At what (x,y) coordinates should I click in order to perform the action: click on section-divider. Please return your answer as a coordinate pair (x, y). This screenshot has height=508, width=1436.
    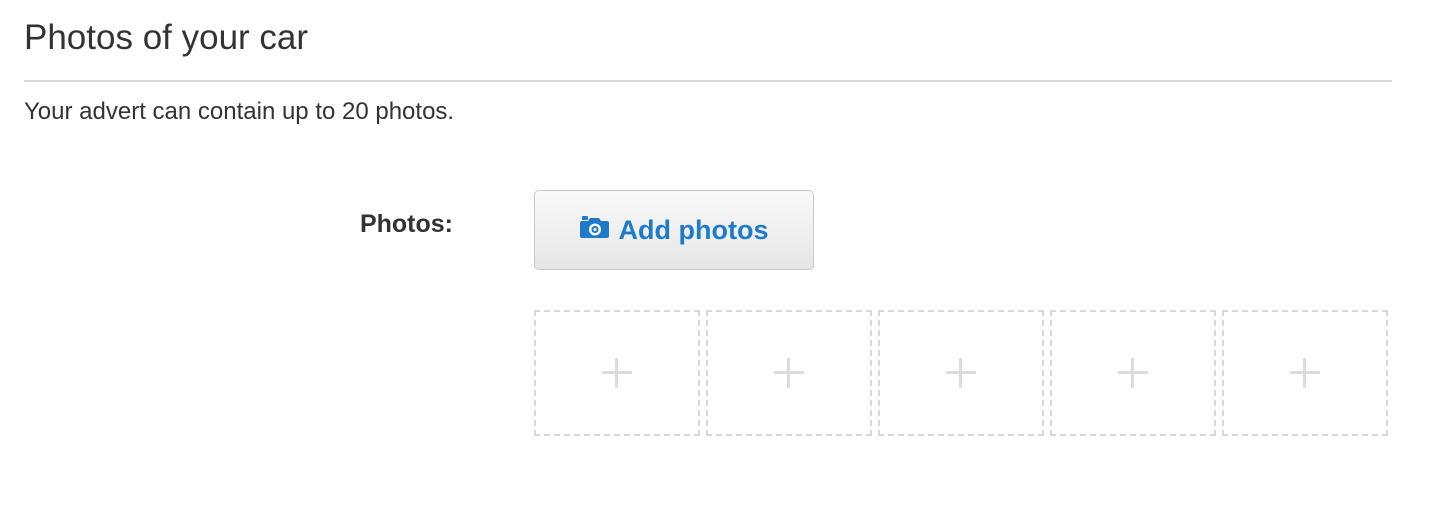
    Looking at the image, I should click on (708, 81).